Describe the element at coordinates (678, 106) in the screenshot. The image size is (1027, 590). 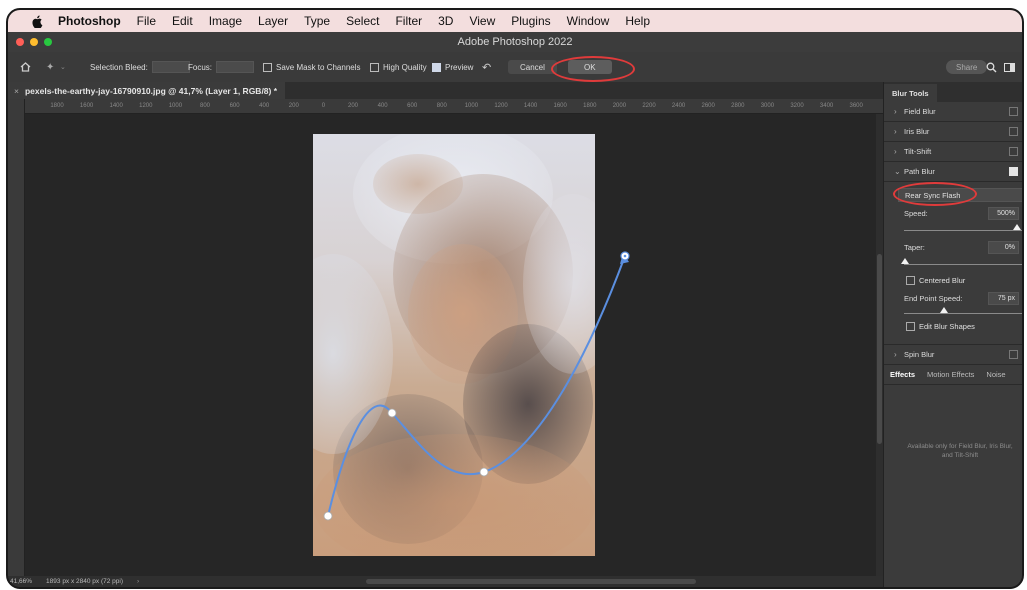
I see `ruler-tick-label: 2400` at that location.